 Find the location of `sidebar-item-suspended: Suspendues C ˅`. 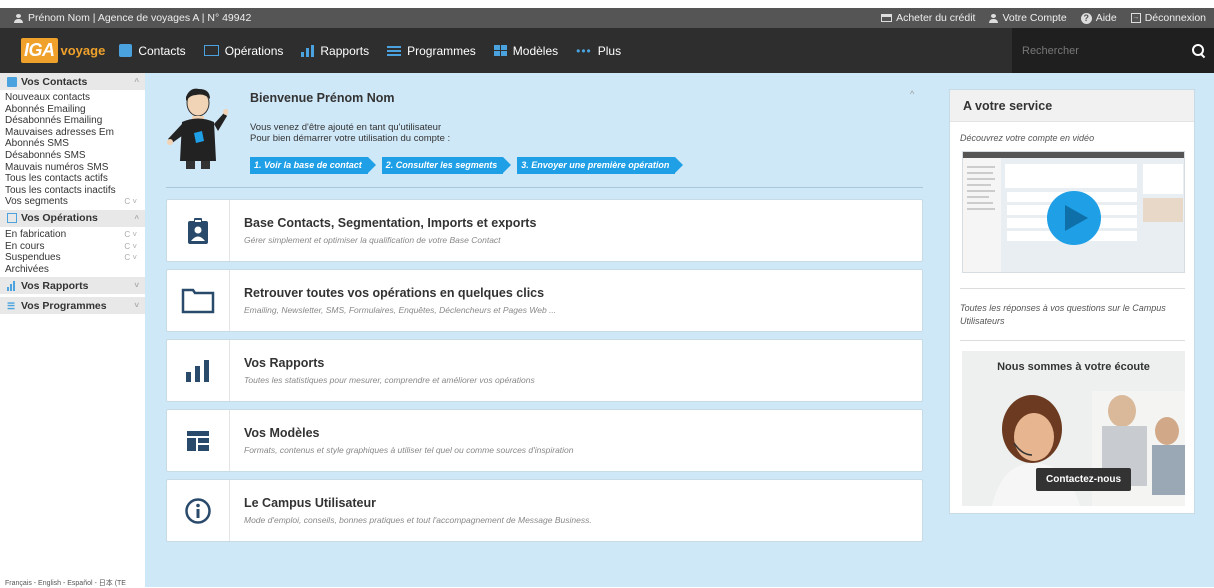

sidebar-item-suspended: Suspendues C ˅ is located at coordinates (72, 258).